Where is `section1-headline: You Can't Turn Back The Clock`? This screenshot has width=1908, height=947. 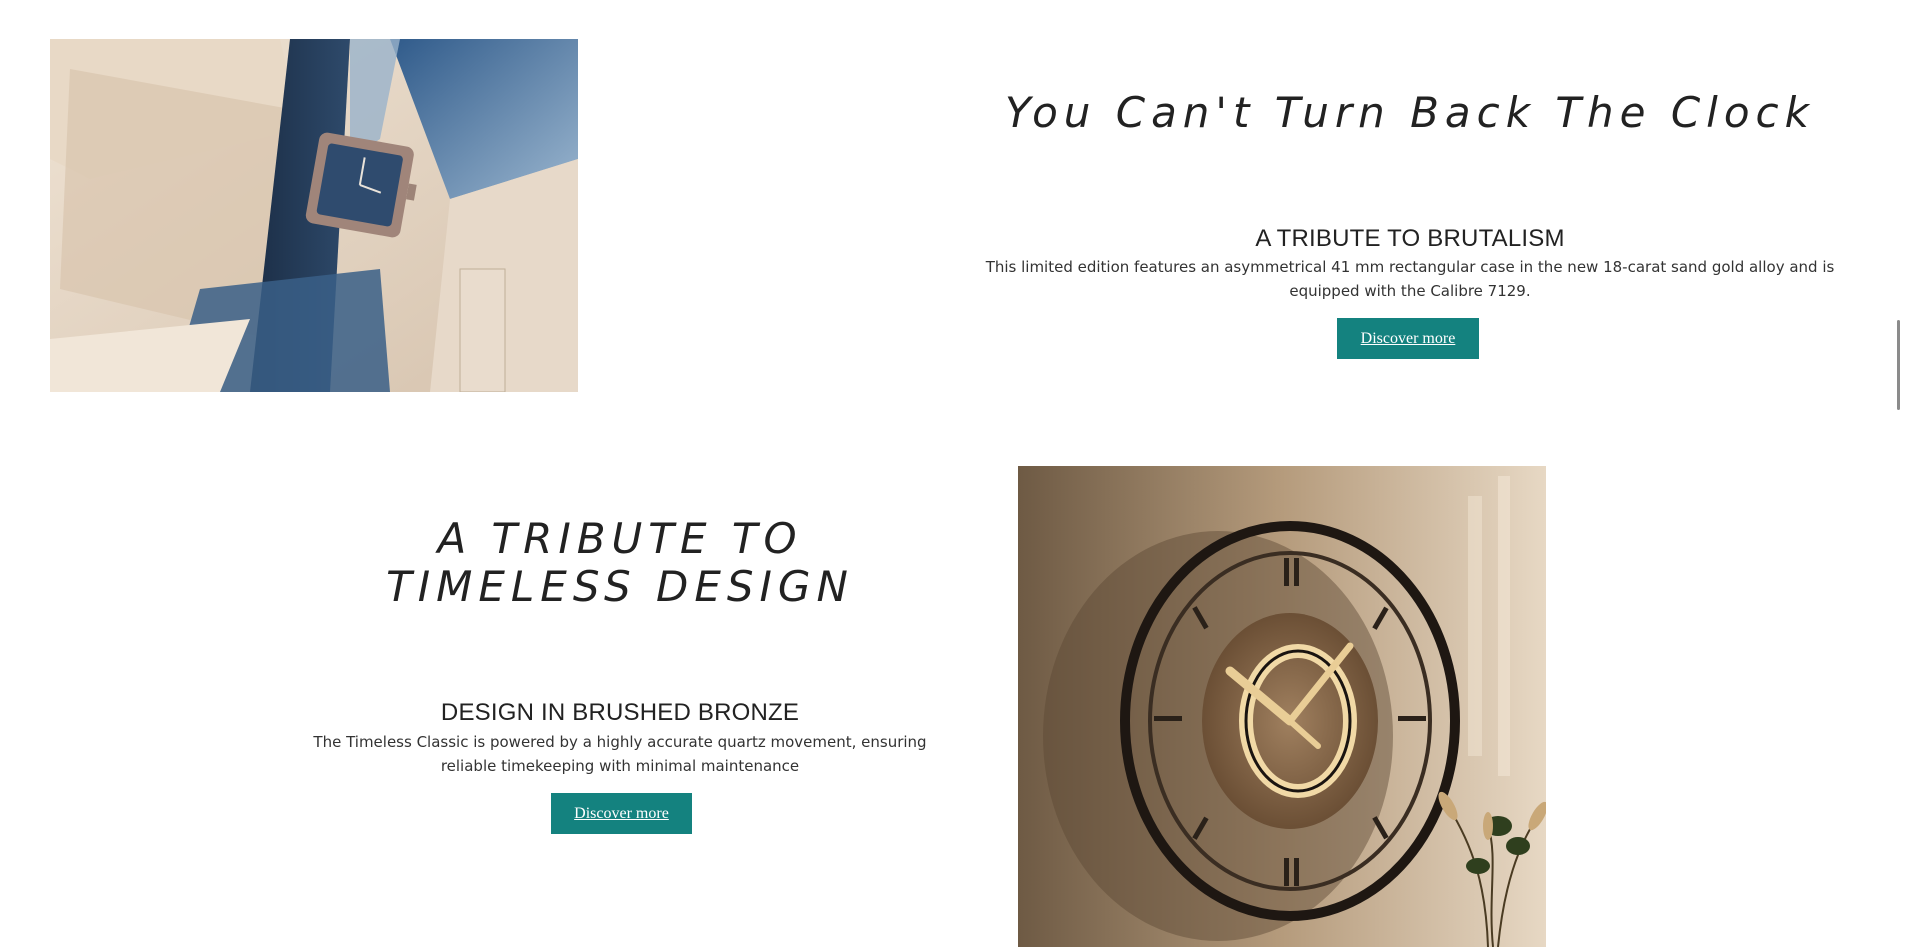
section1-headline: You Can't Turn Back The Clock is located at coordinates (1410, 112).